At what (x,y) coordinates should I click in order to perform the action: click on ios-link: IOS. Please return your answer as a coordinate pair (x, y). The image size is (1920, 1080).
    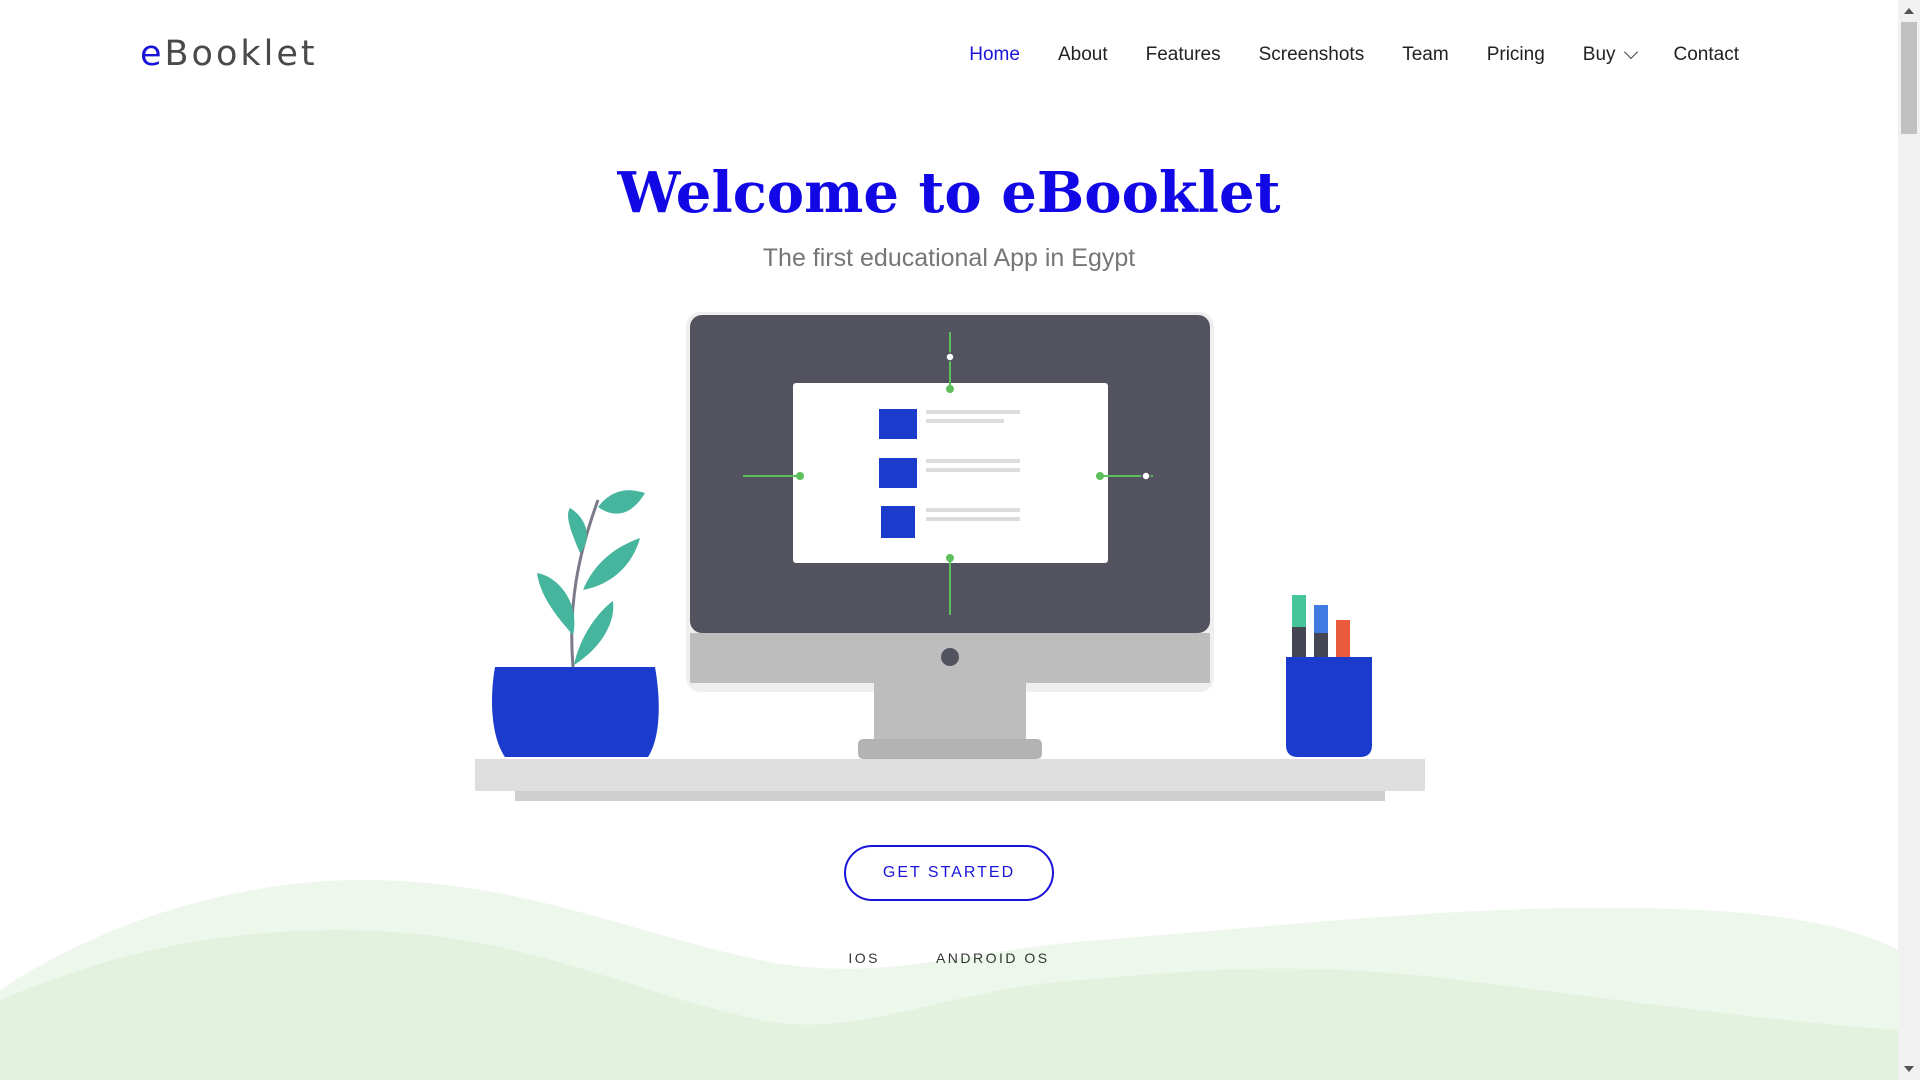
    Looking at the image, I should click on (864, 958).